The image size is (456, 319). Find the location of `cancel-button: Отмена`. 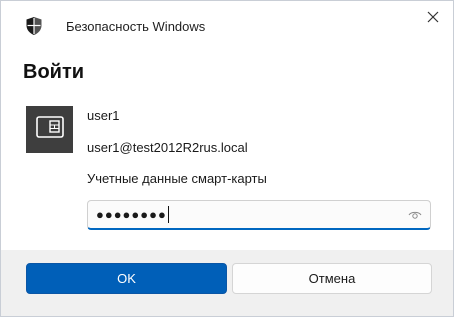

cancel-button: Отмена is located at coordinates (332, 278).